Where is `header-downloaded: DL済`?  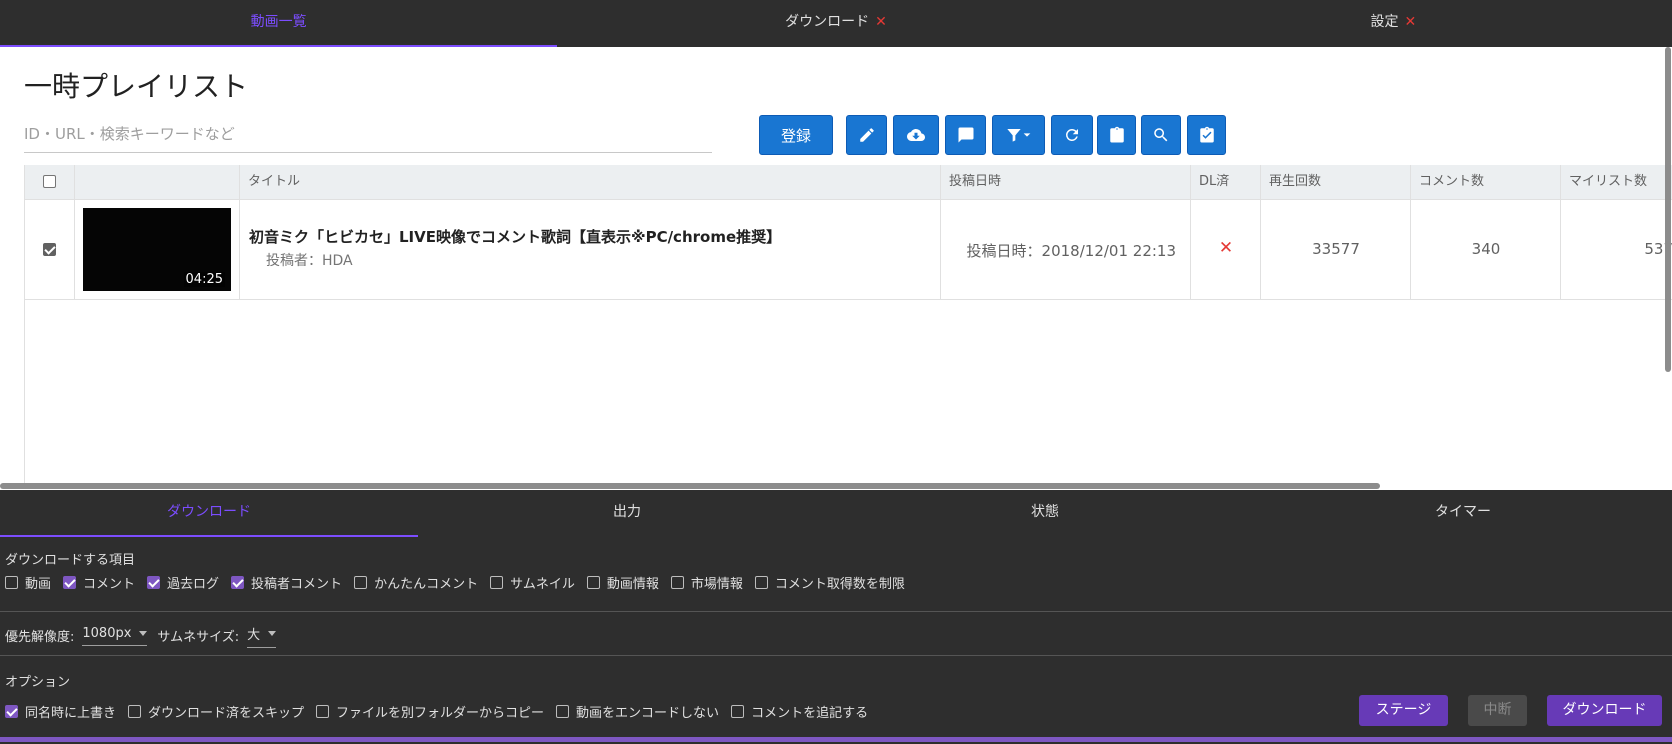 header-downloaded: DL済 is located at coordinates (1226, 182).